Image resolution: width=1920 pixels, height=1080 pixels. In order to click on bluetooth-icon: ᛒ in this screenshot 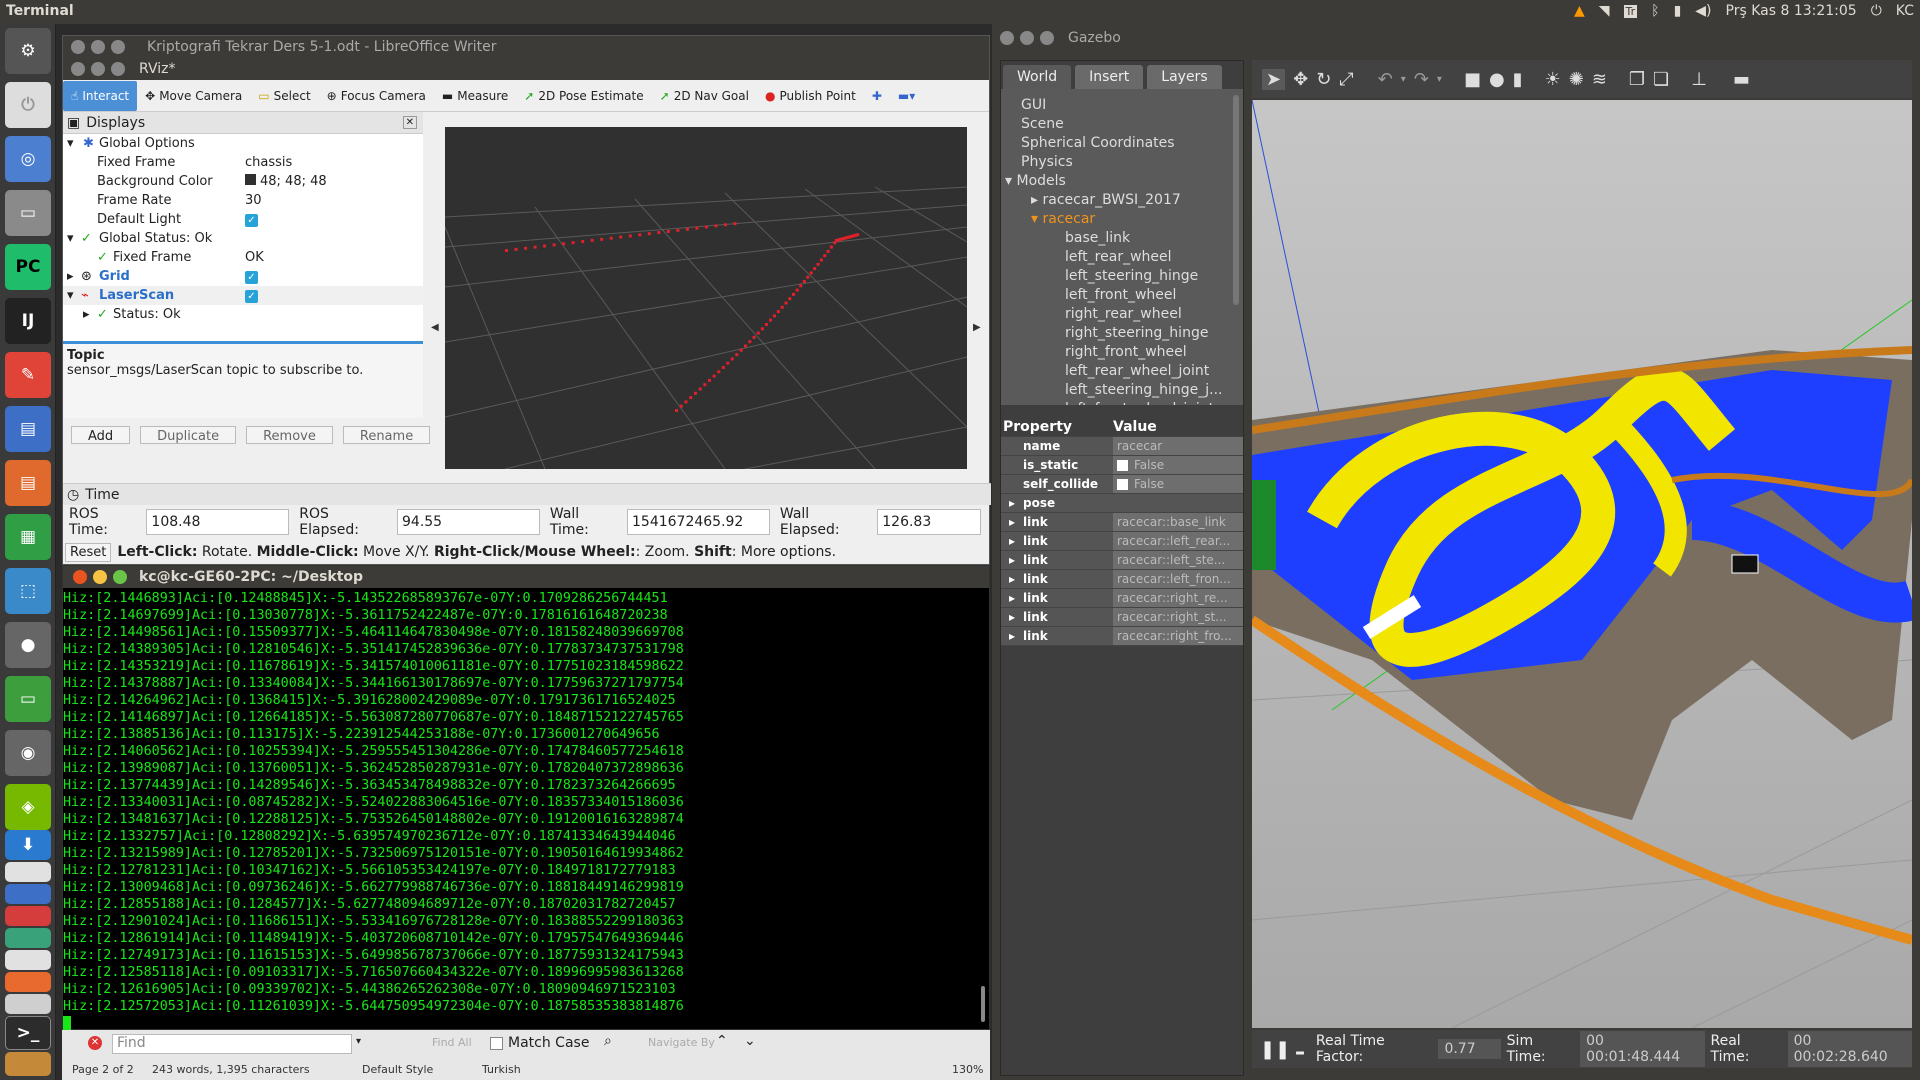, I will do `click(1655, 11)`.